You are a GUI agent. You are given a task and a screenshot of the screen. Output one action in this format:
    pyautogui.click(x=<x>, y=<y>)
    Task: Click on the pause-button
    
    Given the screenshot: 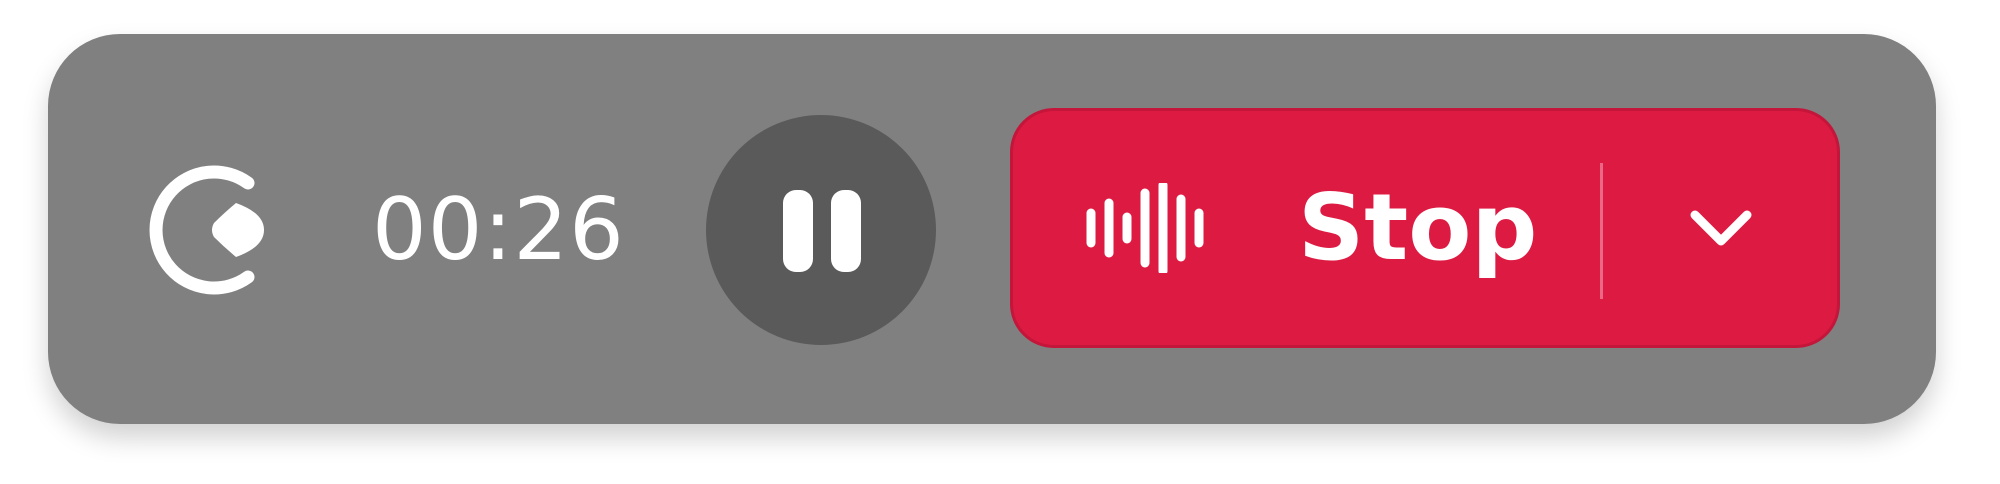 What is the action you would take?
    pyautogui.click(x=821, y=230)
    